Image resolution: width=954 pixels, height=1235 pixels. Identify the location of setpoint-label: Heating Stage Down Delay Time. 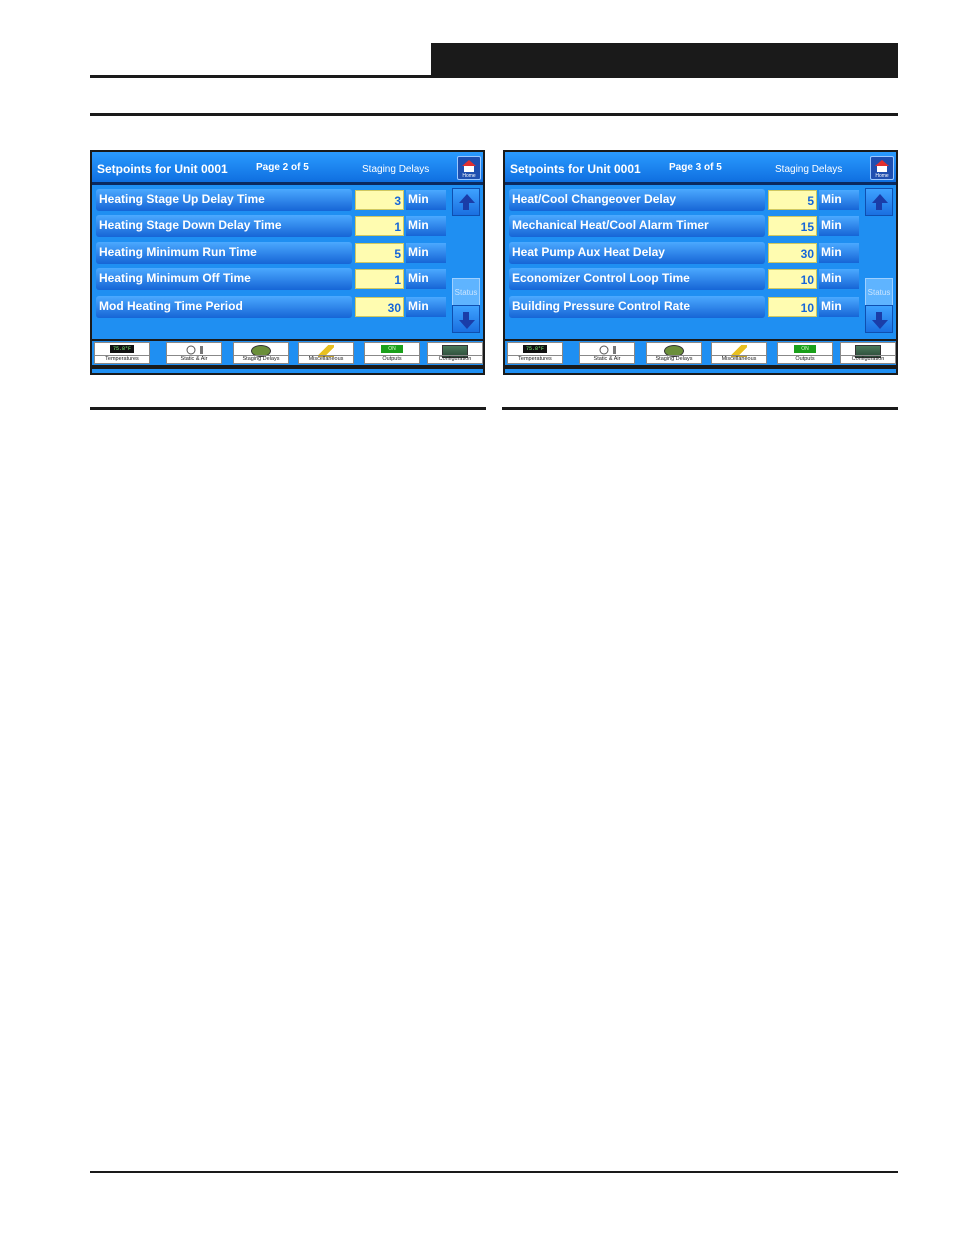
(224, 226).